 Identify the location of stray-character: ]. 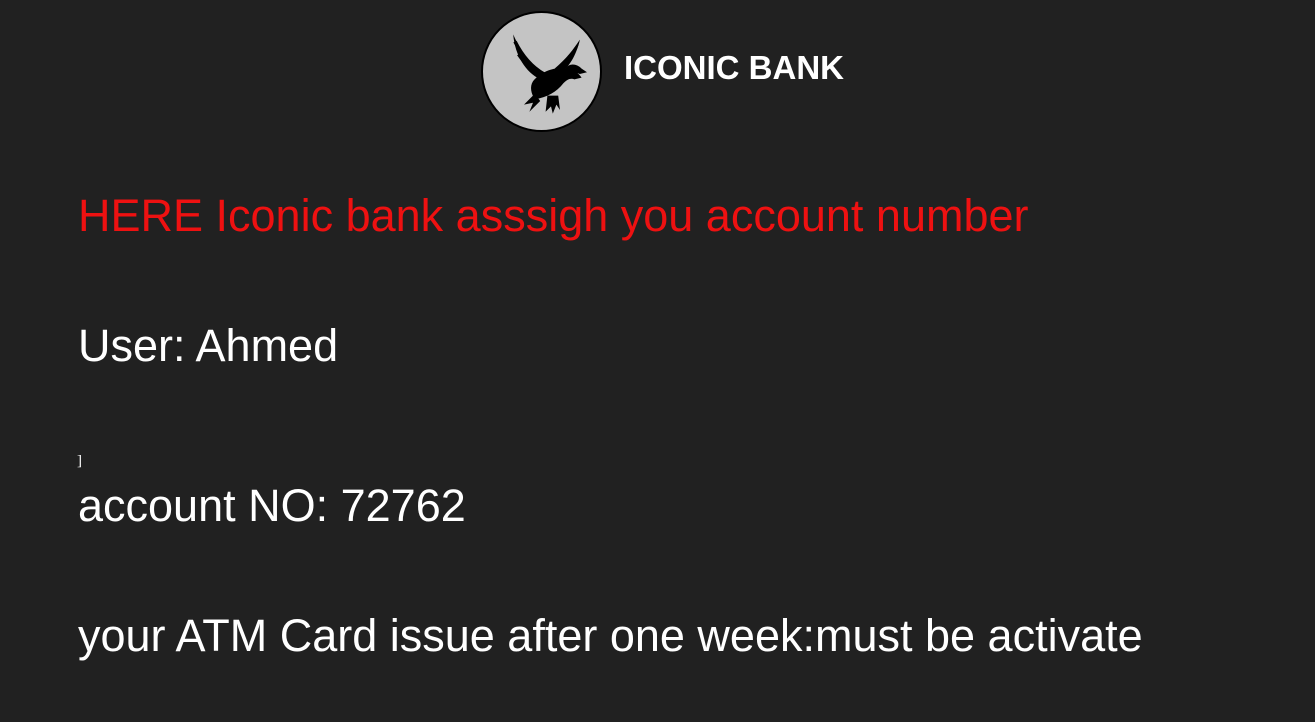
(79, 461).